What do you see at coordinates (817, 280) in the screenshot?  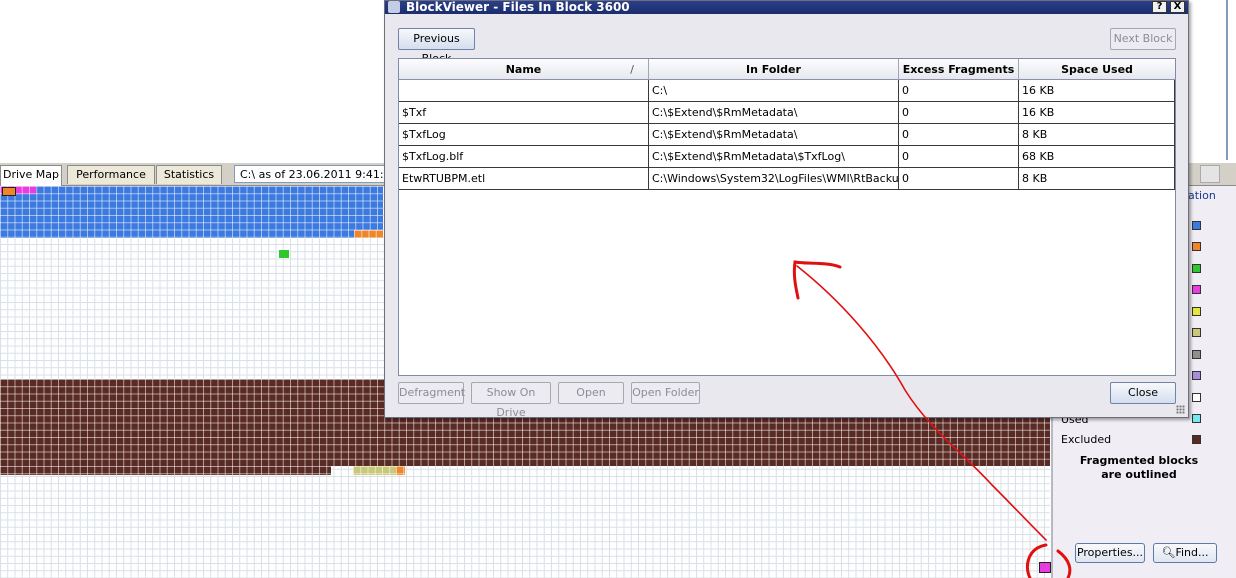 I see `annotation-arrowhead` at bounding box center [817, 280].